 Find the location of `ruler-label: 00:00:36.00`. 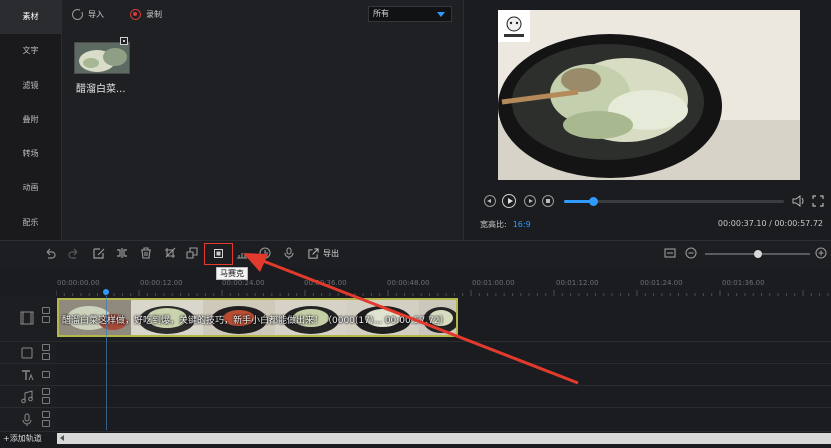

ruler-label: 00:00:36.00 is located at coordinates (325, 283).